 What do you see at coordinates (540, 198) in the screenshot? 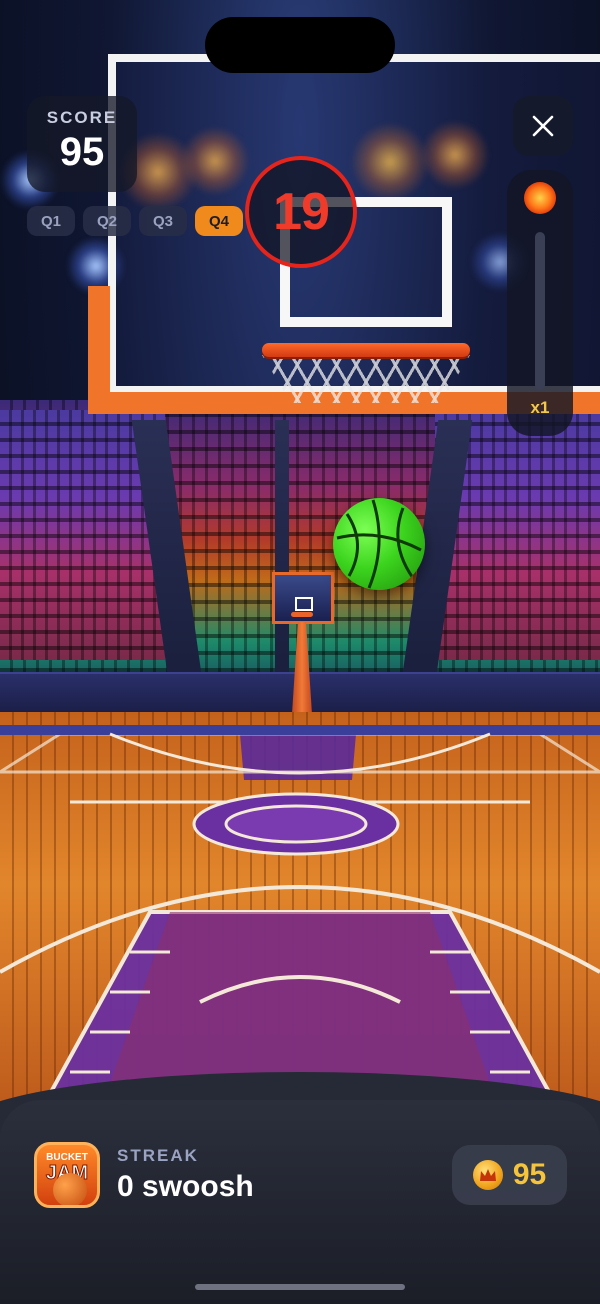
I see `fireball-icon` at bounding box center [540, 198].